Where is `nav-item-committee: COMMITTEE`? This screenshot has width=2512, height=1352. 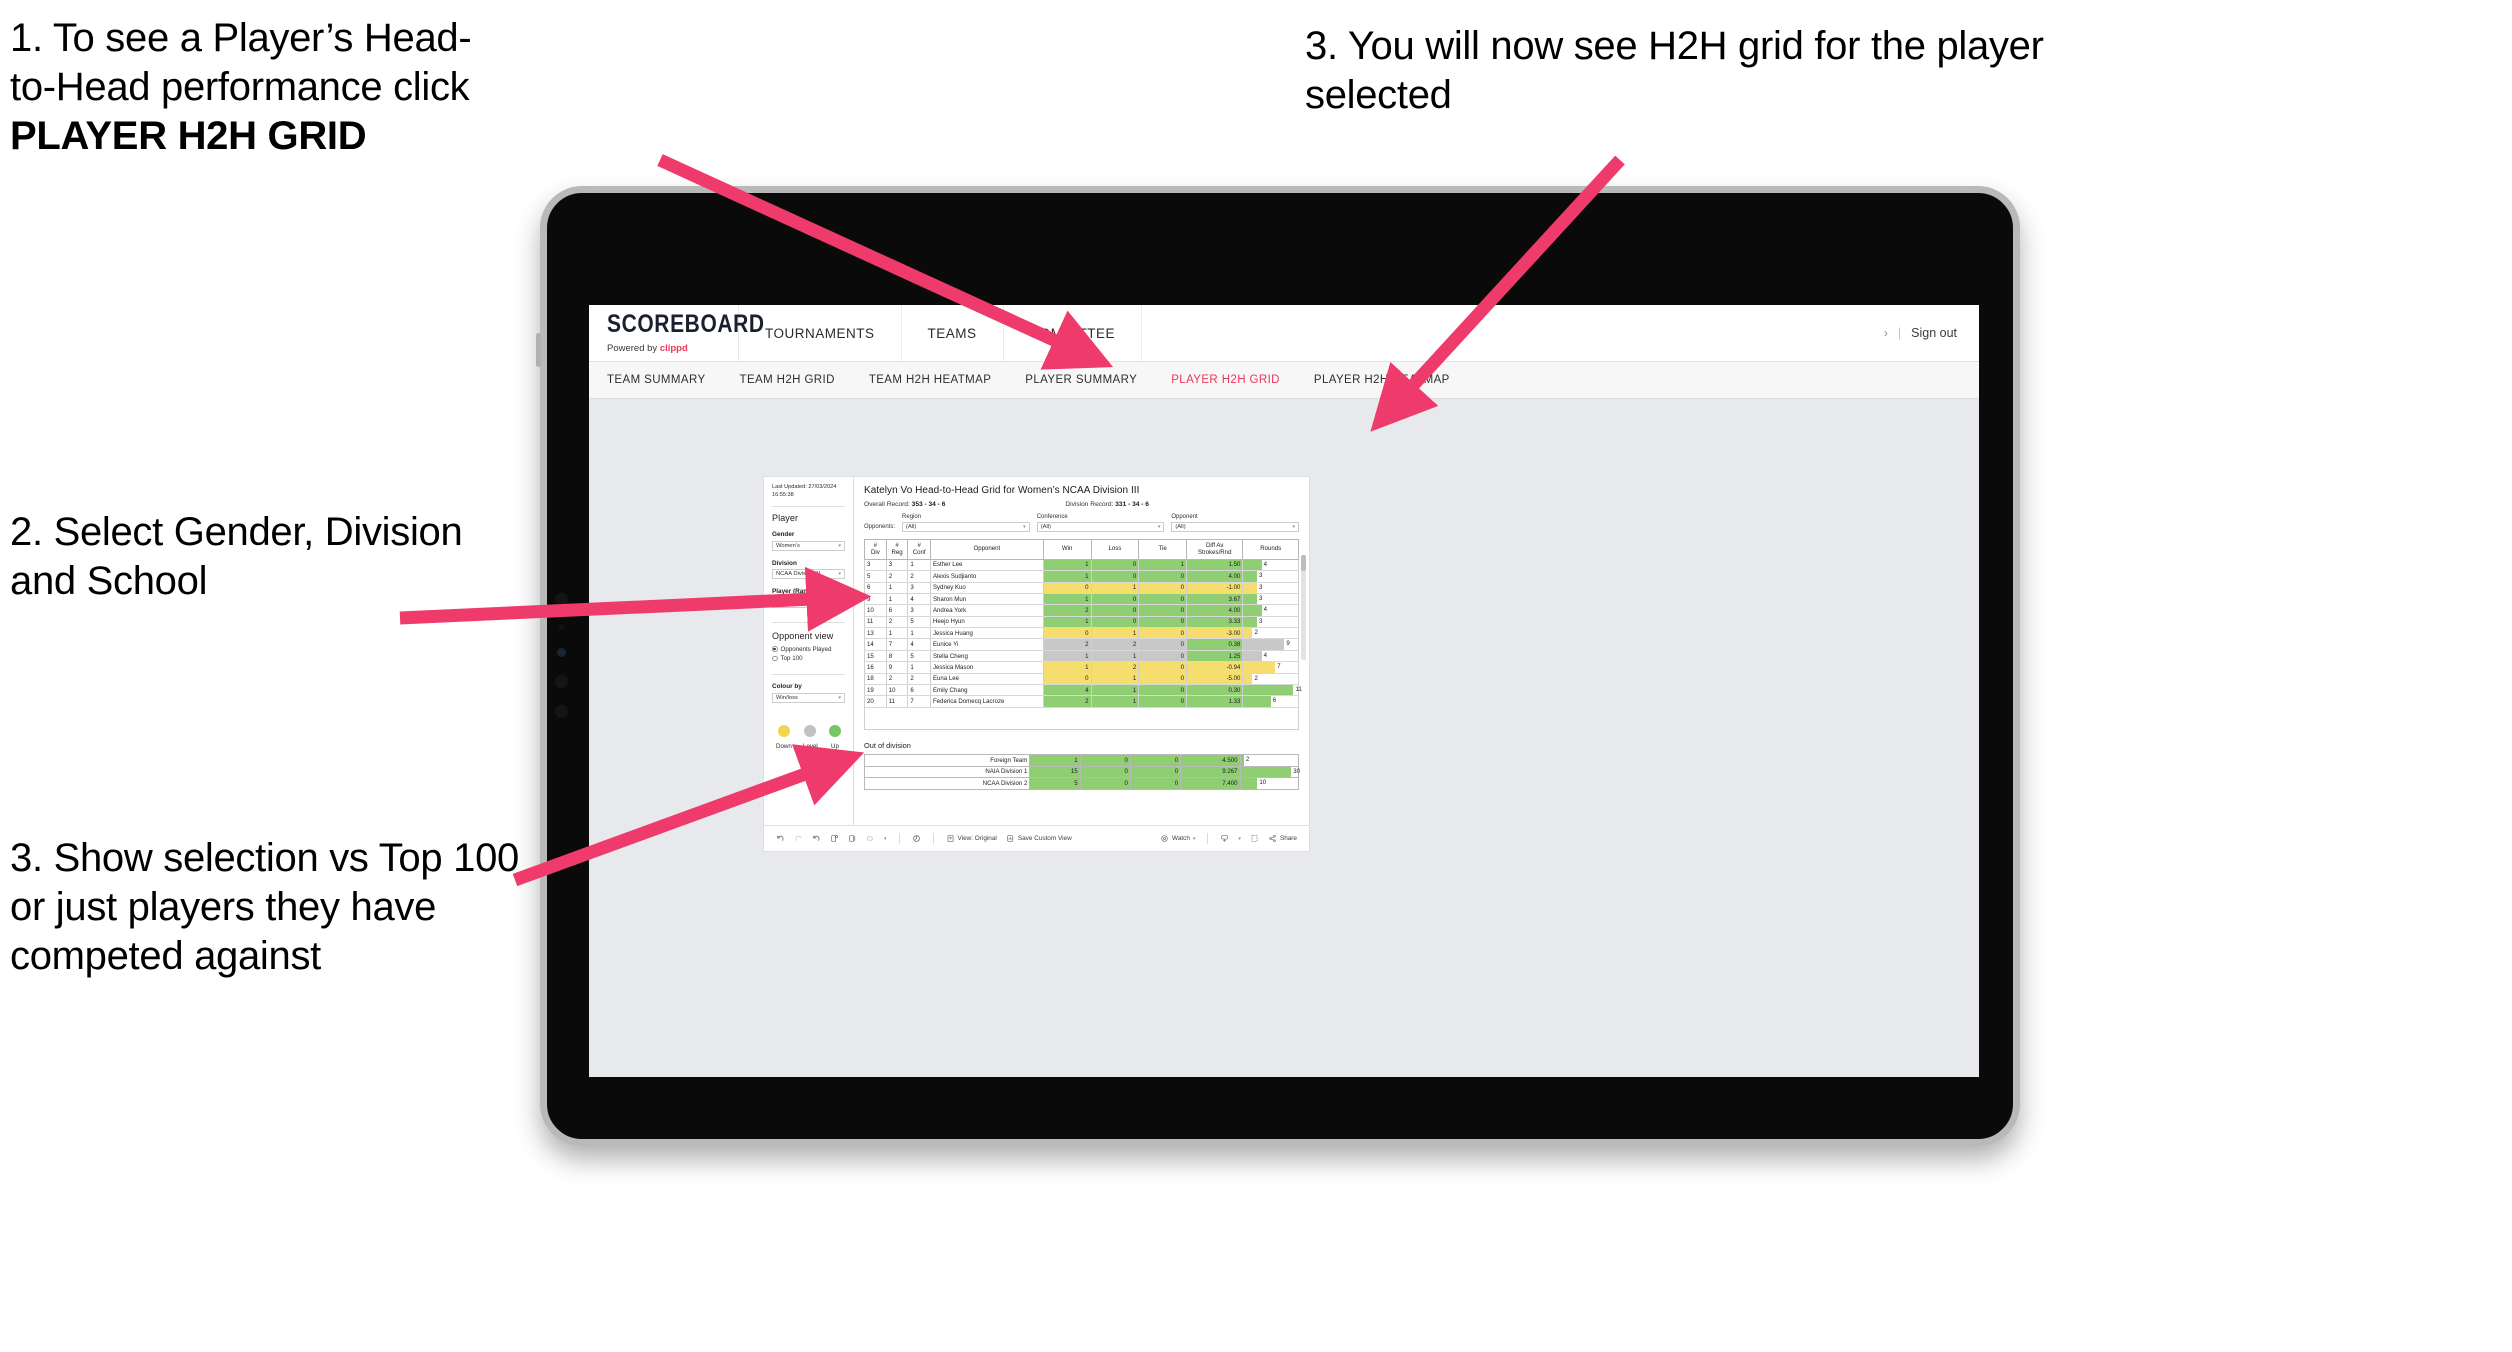
nav-item-committee: COMMITTEE is located at coordinates (1073, 333).